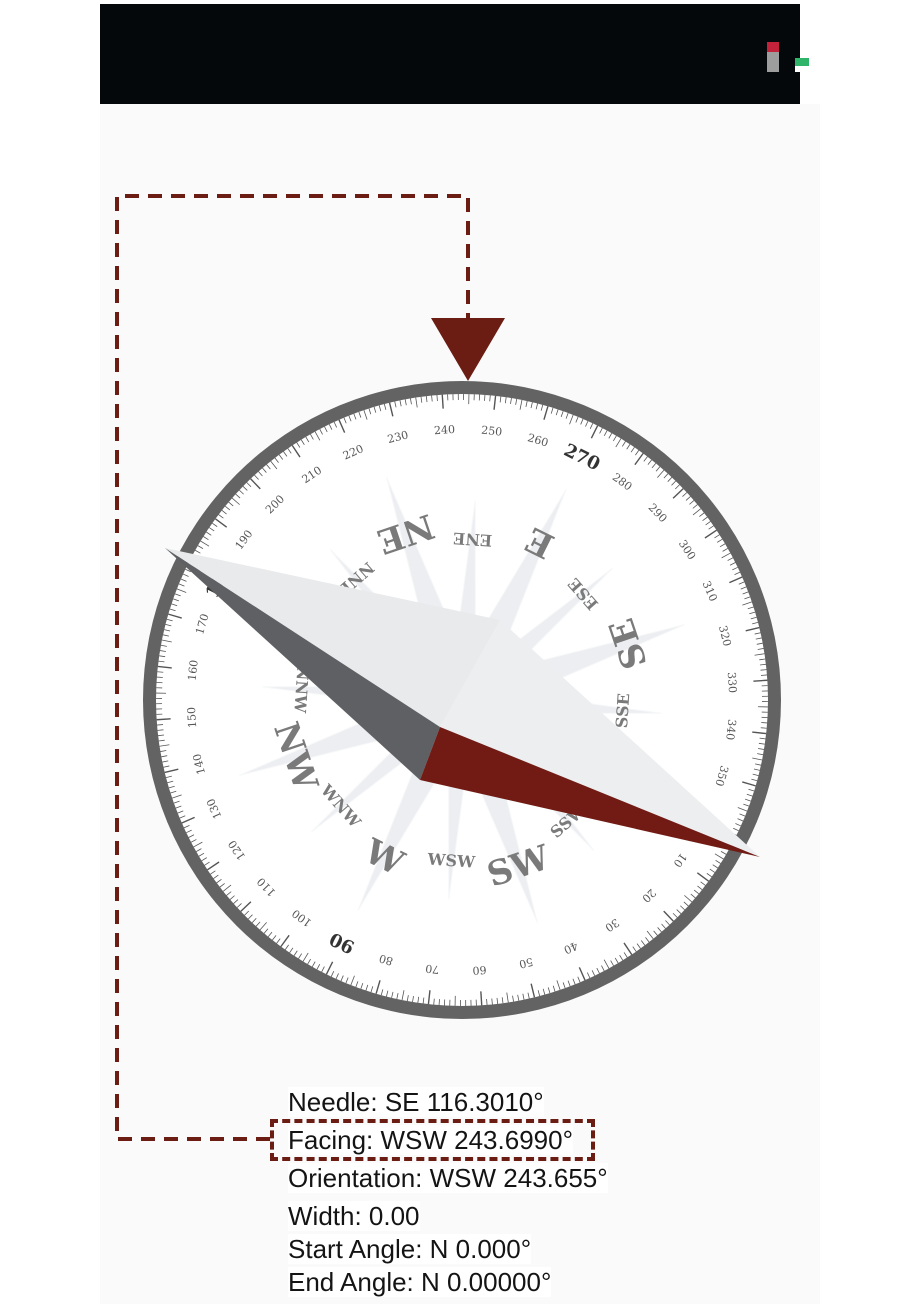 This screenshot has width=920, height=1304. What do you see at coordinates (410, 1249) in the screenshot?
I see `start-angle-readout: Start Angle: N 0.000°` at bounding box center [410, 1249].